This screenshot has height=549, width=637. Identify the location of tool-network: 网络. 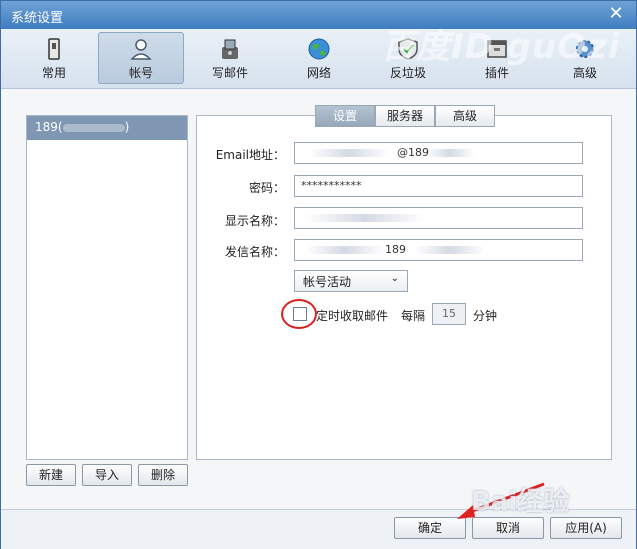
(319, 58).